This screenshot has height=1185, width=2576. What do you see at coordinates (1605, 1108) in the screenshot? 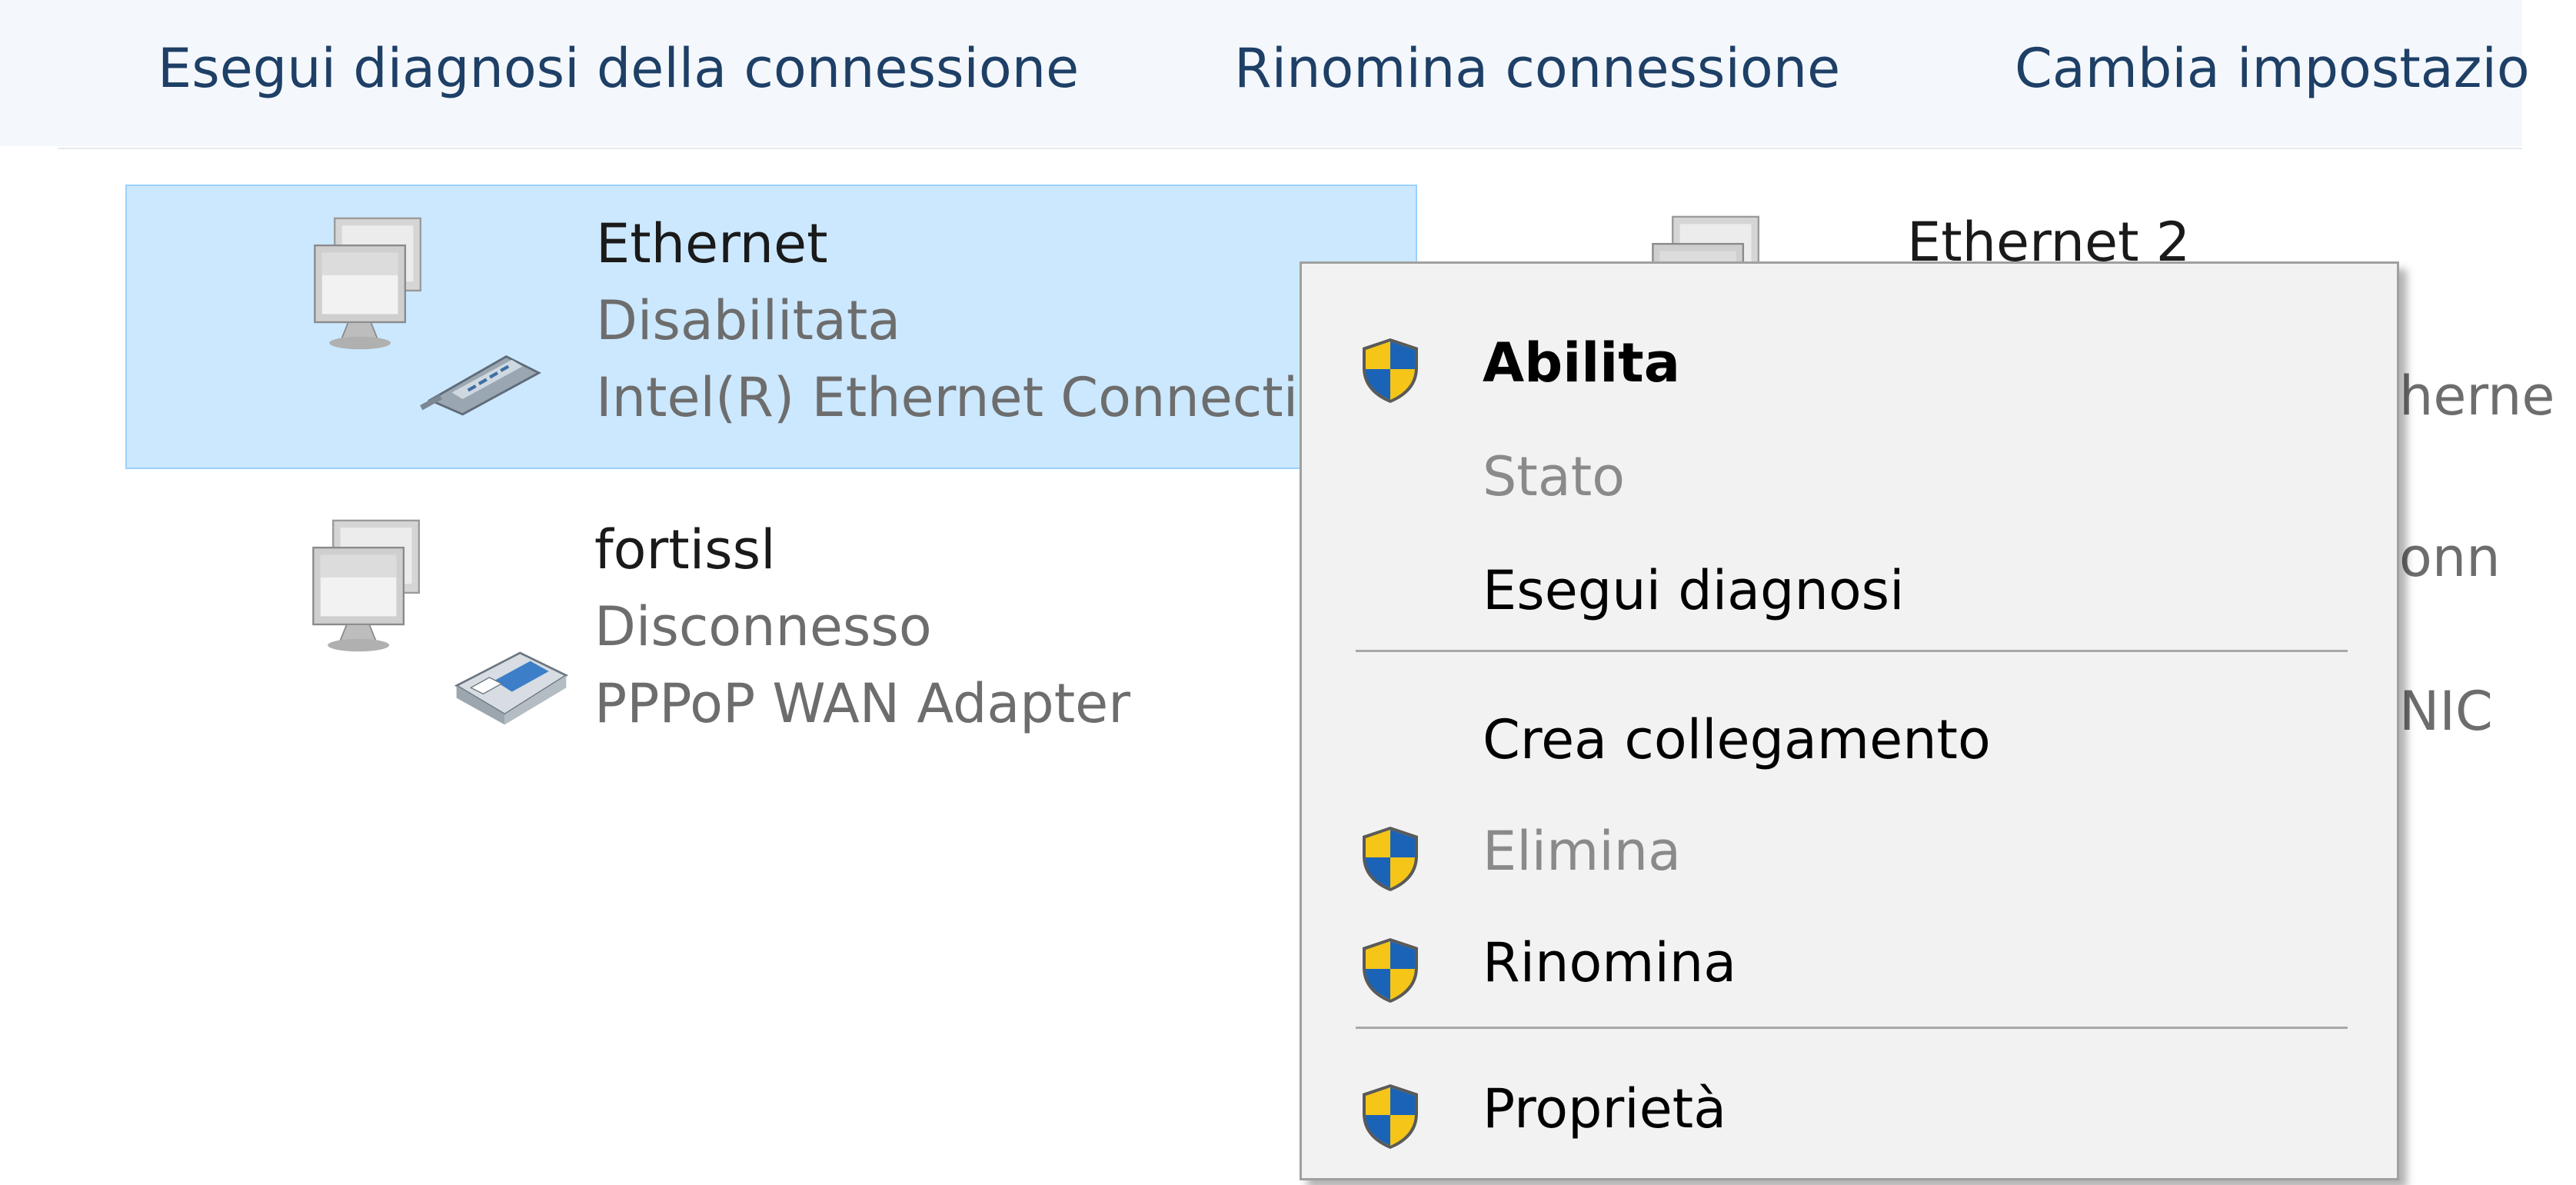
I see `menu-item-label: Proprietà` at bounding box center [1605, 1108].